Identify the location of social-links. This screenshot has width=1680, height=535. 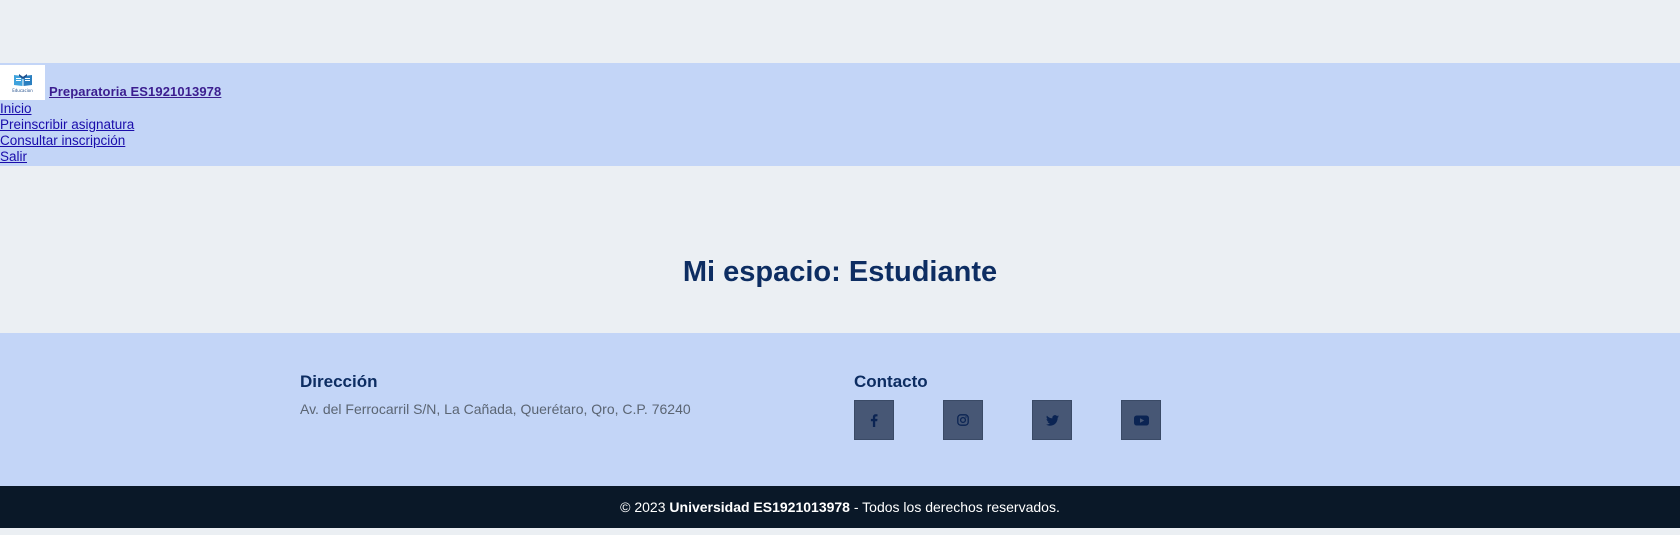
(1007, 420).